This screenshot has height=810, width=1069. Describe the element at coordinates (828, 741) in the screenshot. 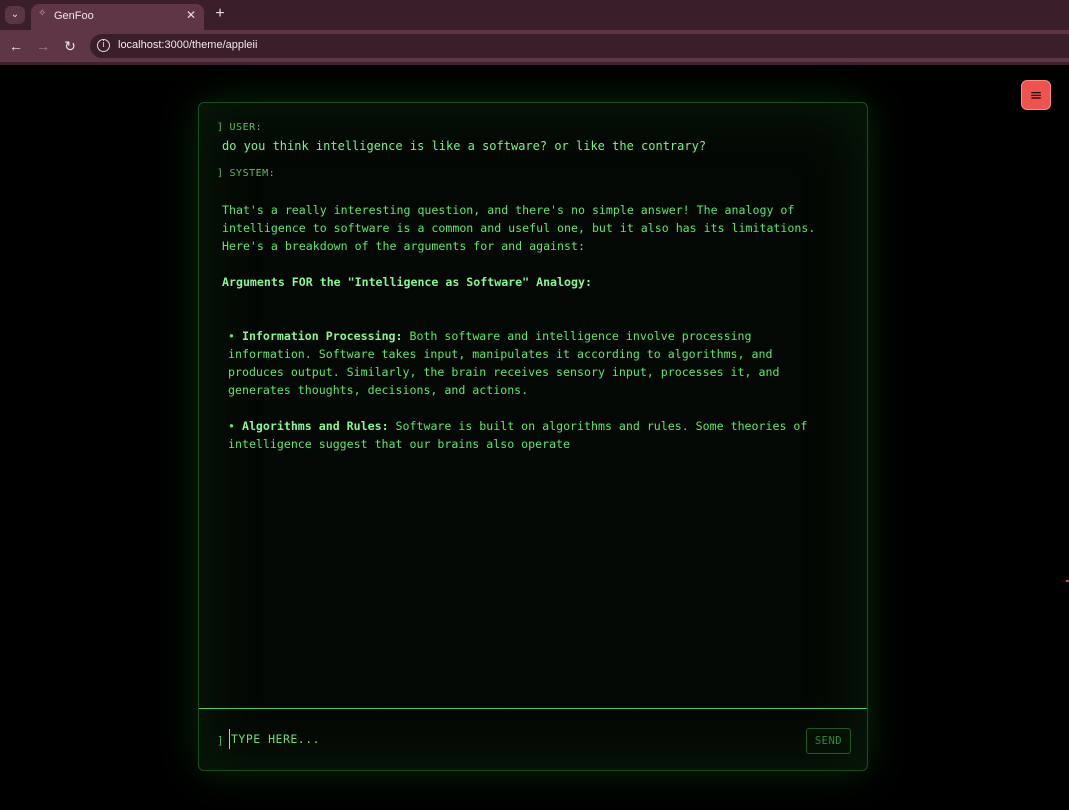

I see `send-button: SEND` at that location.